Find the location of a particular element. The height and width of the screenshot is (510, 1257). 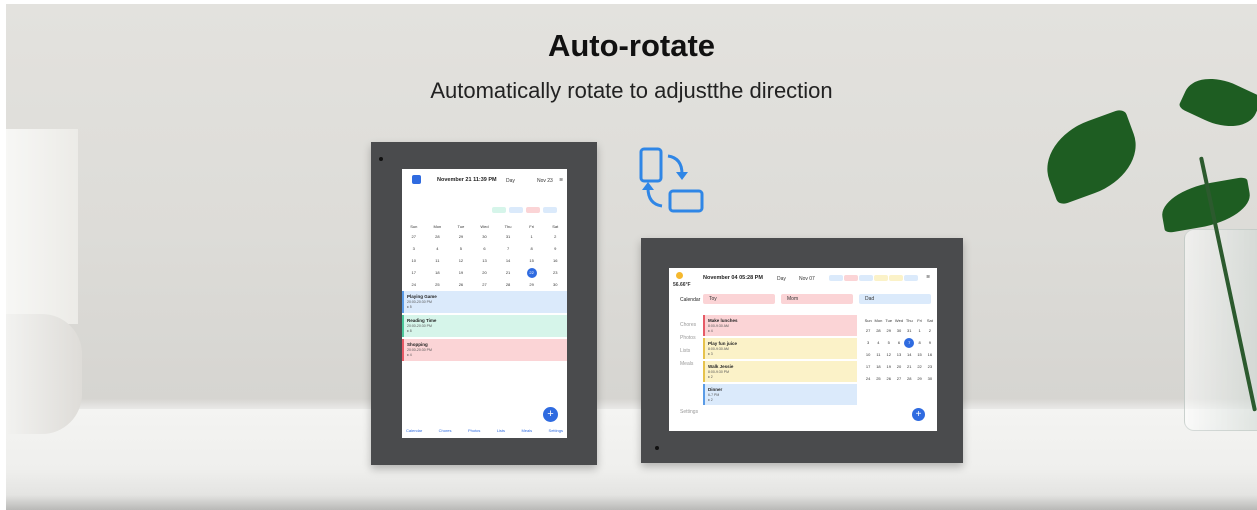

landscape-range: Nov 07 is located at coordinates (807, 279).